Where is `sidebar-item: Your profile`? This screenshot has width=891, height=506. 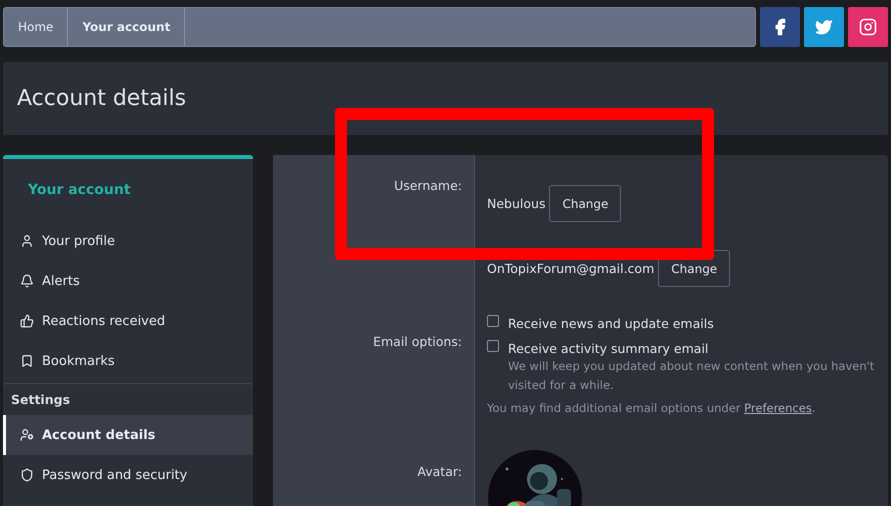
sidebar-item: Your profile is located at coordinates (128, 241).